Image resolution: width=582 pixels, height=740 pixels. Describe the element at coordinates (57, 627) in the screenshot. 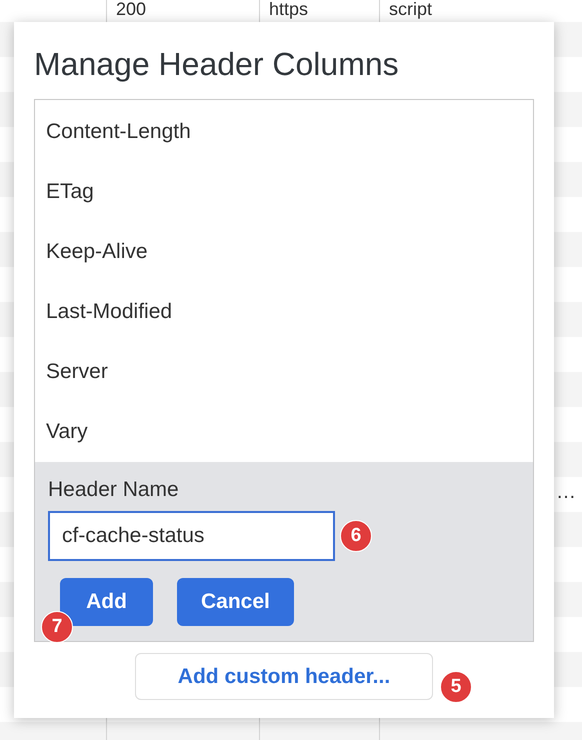

I see `step-badge: 7` at that location.